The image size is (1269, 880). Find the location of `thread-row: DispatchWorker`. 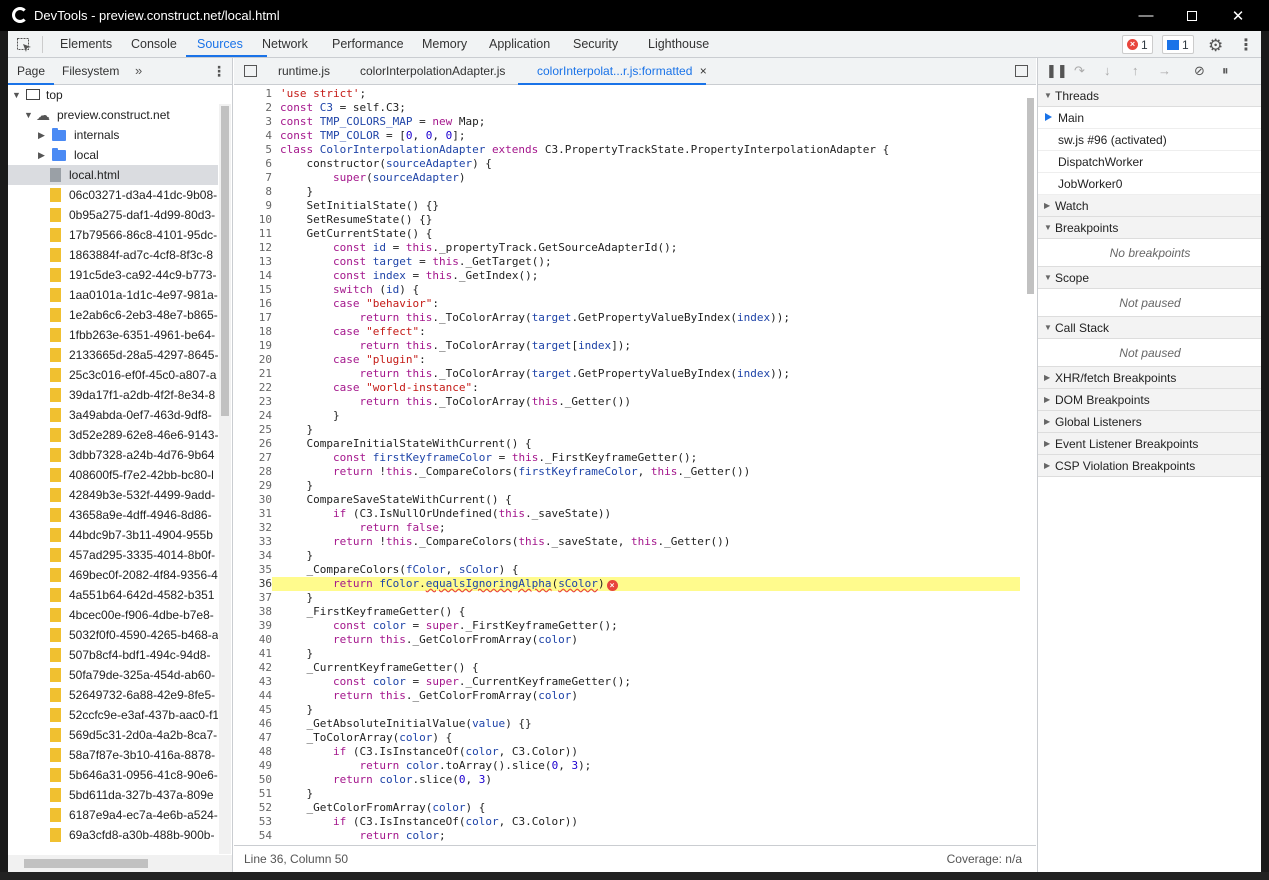

thread-row: DispatchWorker is located at coordinates (1149, 162).